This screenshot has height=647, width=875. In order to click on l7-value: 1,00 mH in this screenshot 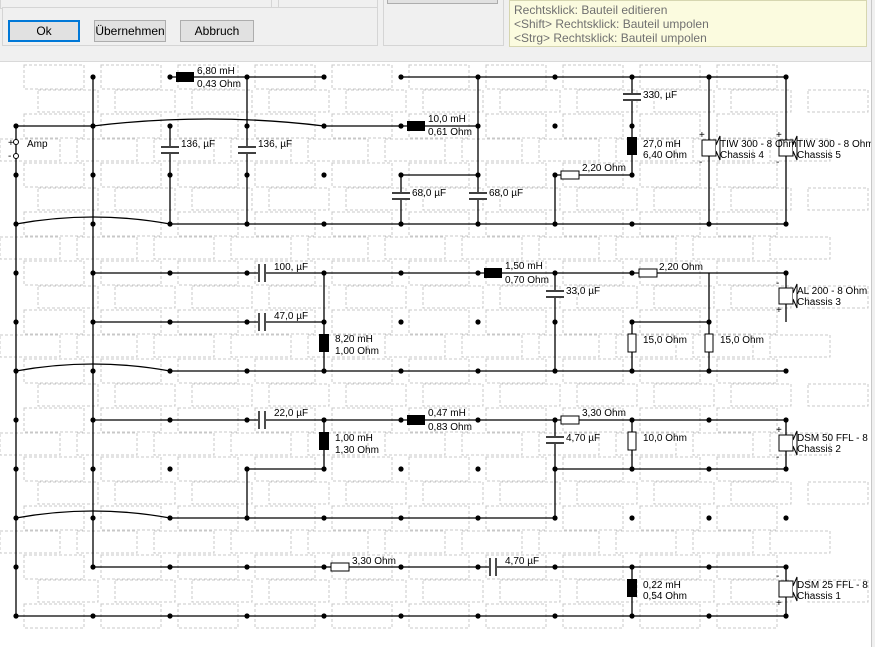, I will do `click(354, 438)`.